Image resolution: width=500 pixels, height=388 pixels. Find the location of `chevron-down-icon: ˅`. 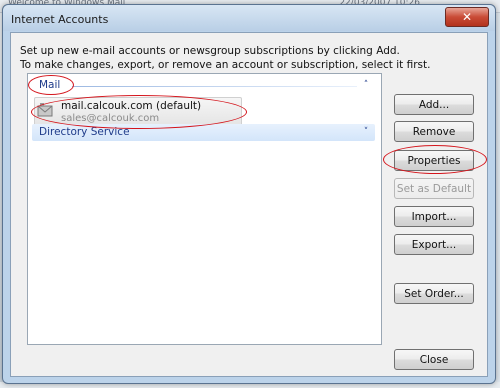

chevron-down-icon: ˅ is located at coordinates (366, 132).